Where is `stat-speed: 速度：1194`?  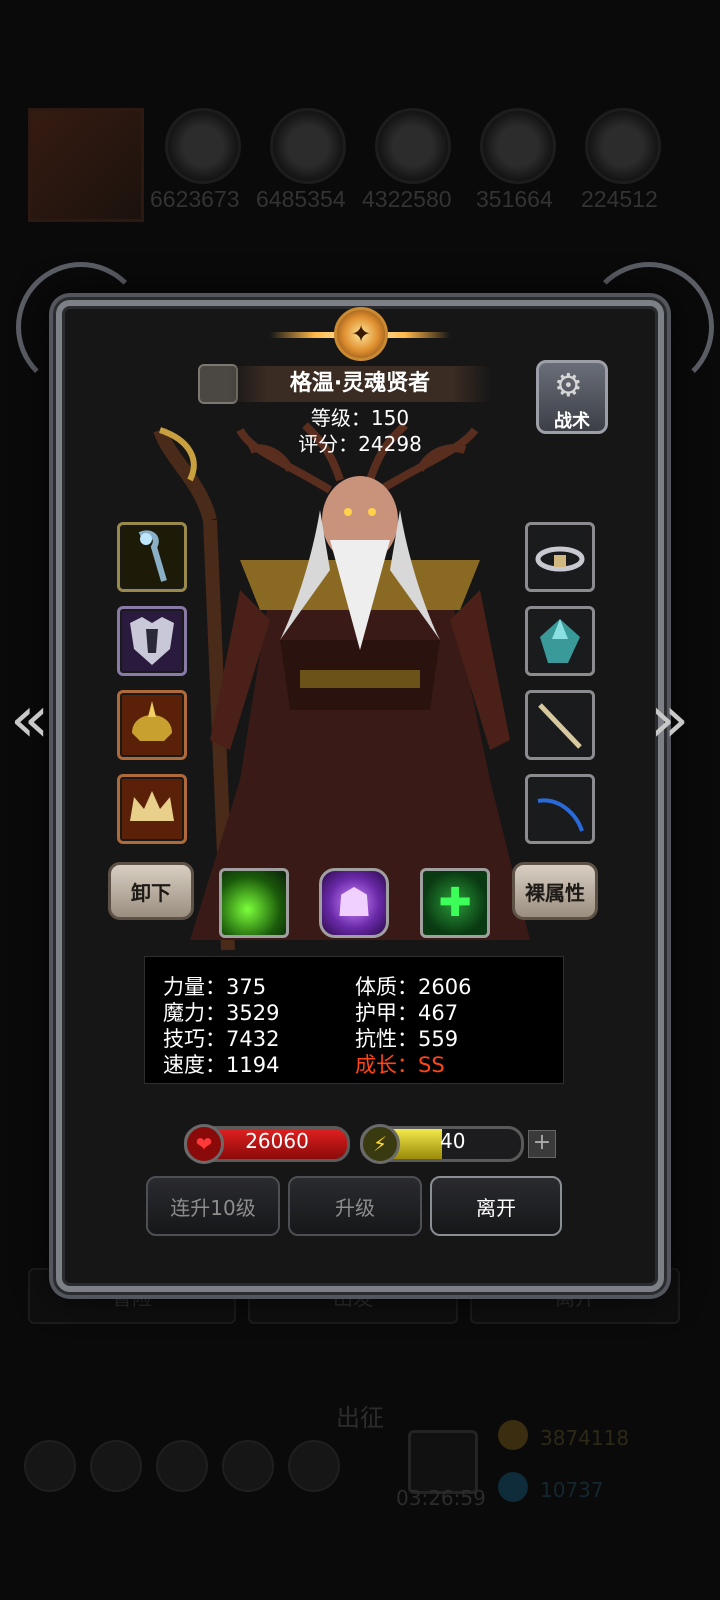 stat-speed: 速度：1194 is located at coordinates (221, 1065).